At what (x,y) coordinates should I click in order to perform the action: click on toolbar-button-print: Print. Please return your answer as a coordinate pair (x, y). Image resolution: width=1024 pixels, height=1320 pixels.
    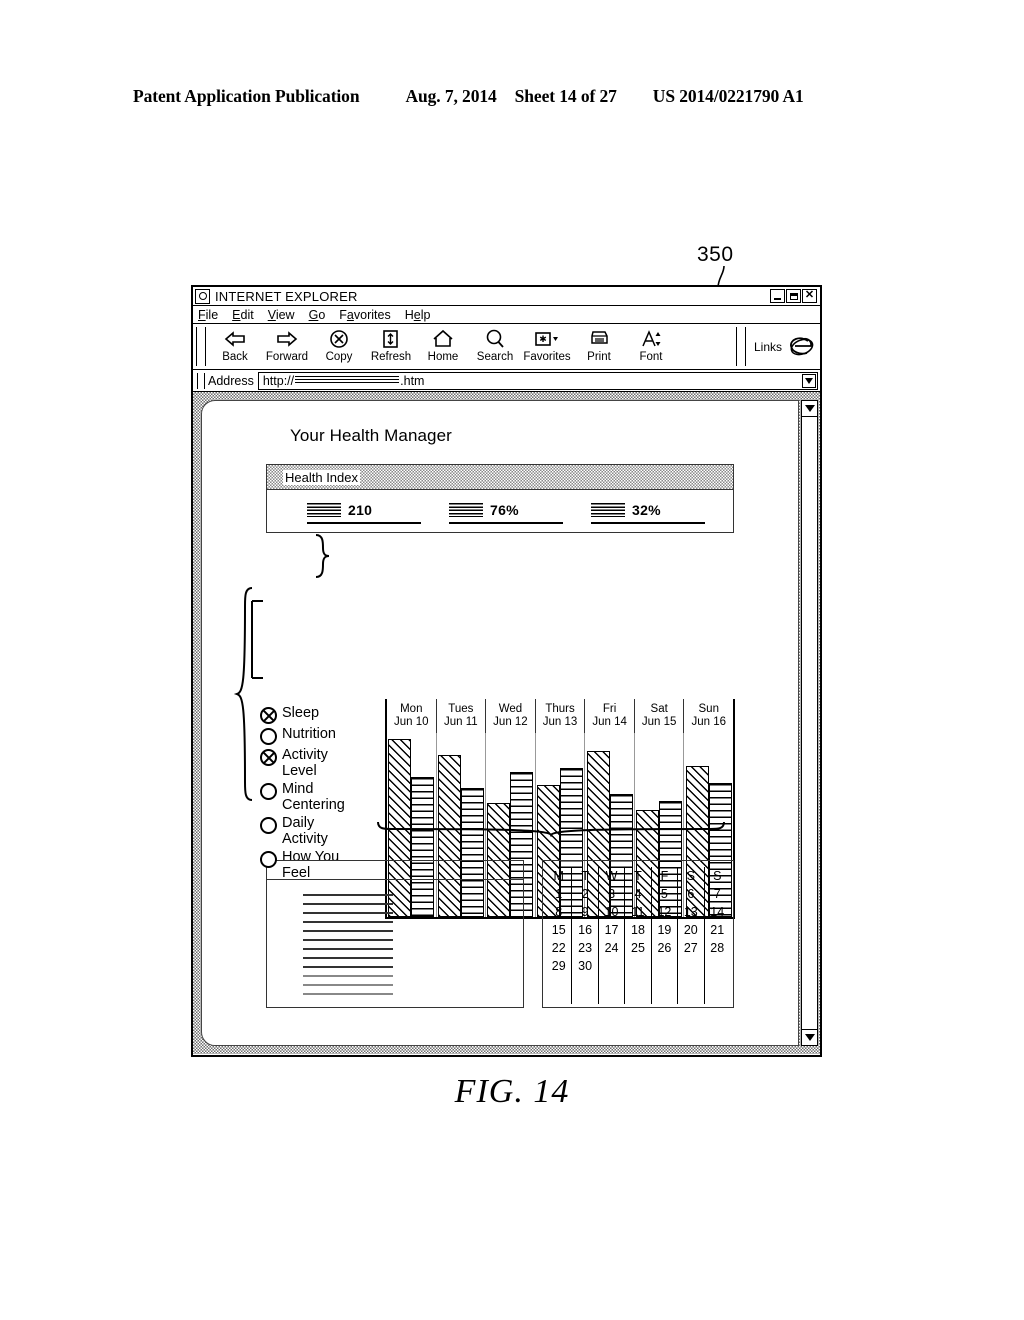
    Looking at the image, I should click on (599, 344).